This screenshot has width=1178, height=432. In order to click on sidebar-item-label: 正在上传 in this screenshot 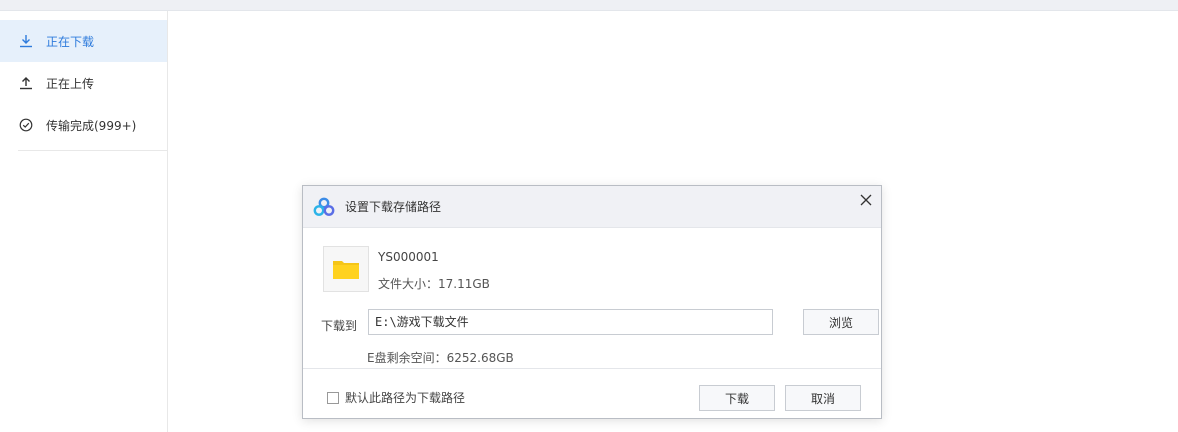, I will do `click(70, 83)`.